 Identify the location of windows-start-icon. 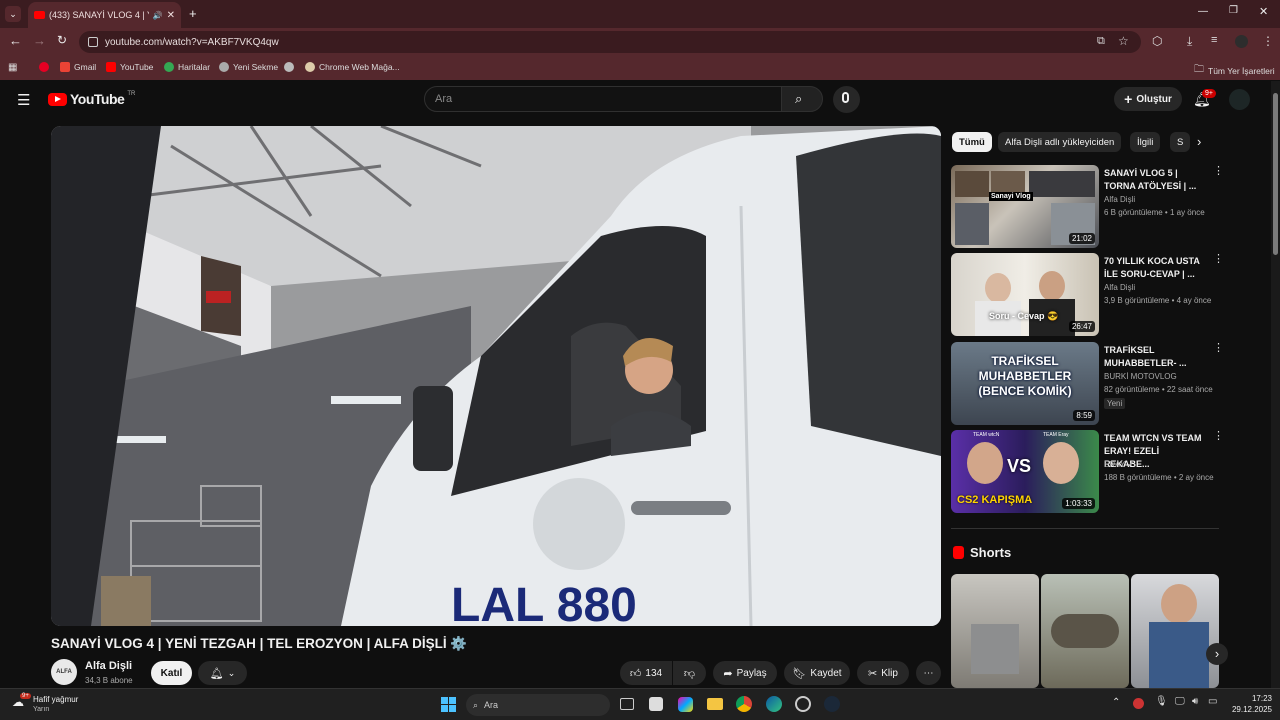
(448, 704).